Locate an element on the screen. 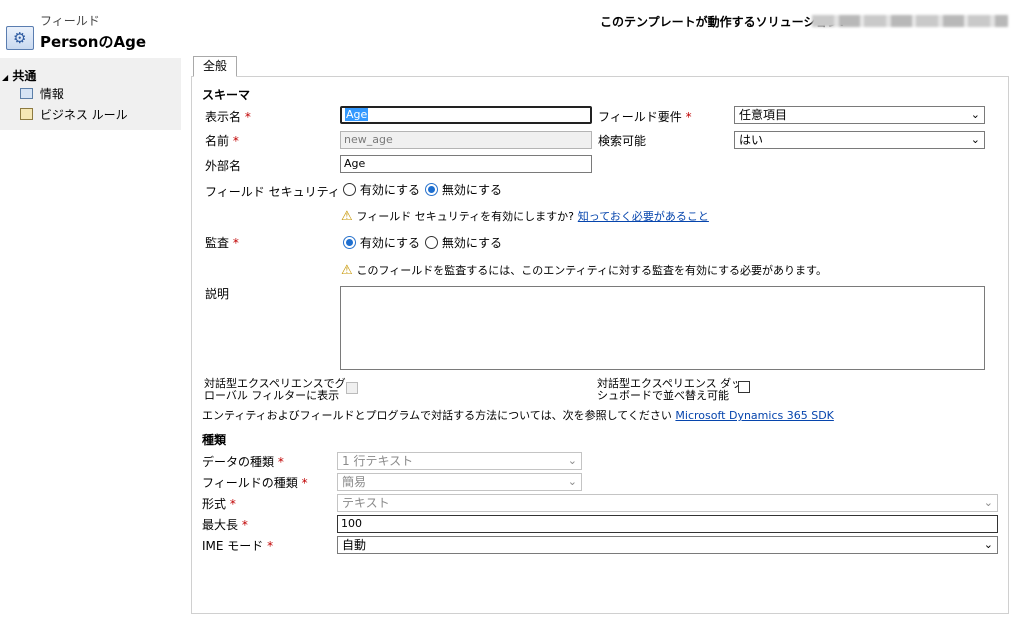 The height and width of the screenshot is (619, 1011). business-rule-icon is located at coordinates (26, 114).